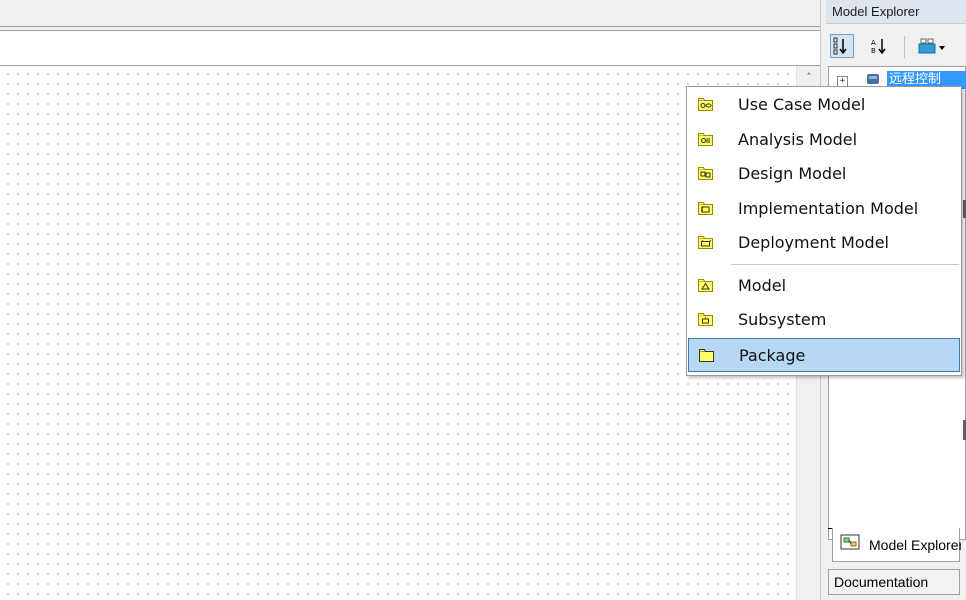 The image size is (966, 600). What do you see at coordinates (706, 355) in the screenshot?
I see `package-icon` at bounding box center [706, 355].